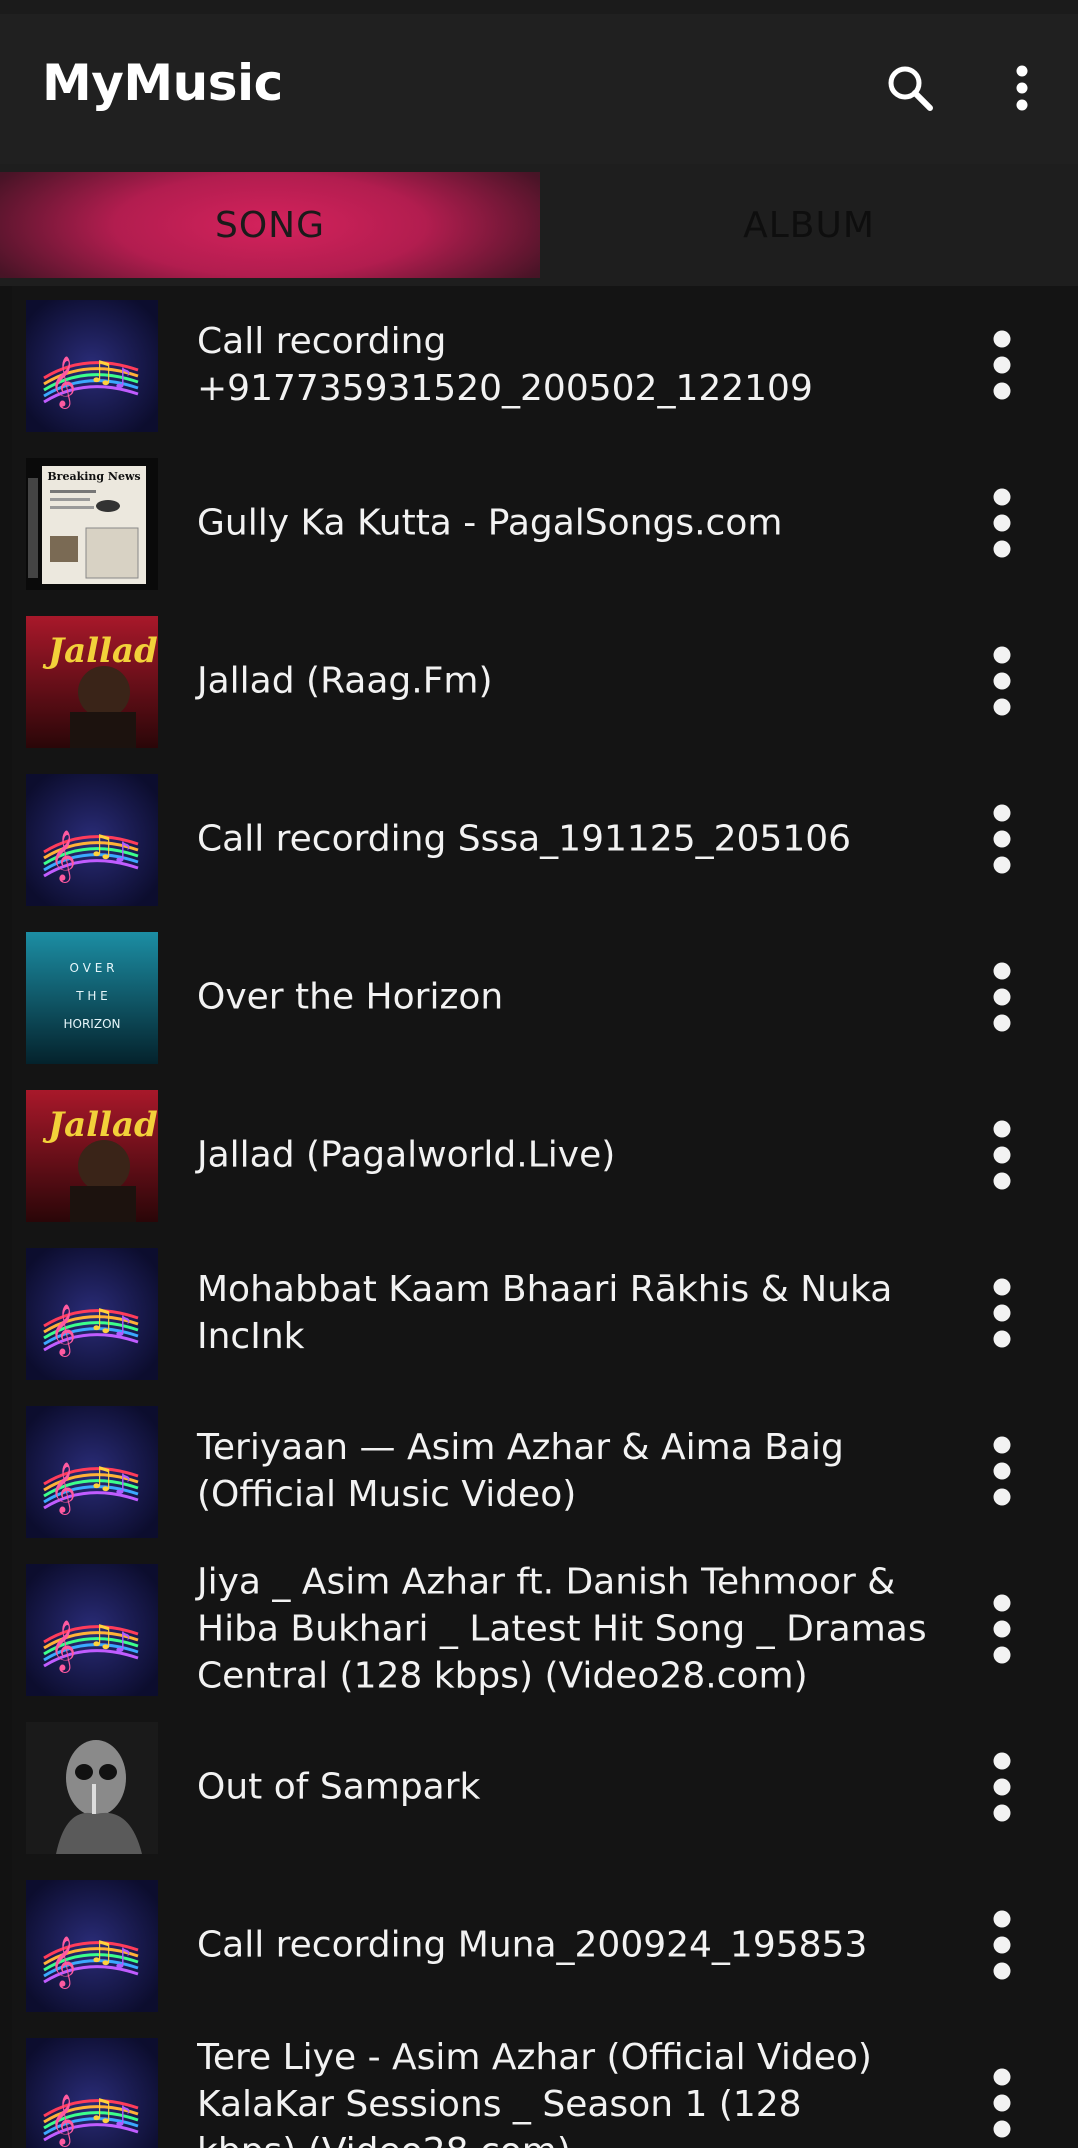 The height and width of the screenshot is (2148, 1078). I want to click on song-row: O V E R T H E HORIZON Over the Horizon, so click(545, 997).